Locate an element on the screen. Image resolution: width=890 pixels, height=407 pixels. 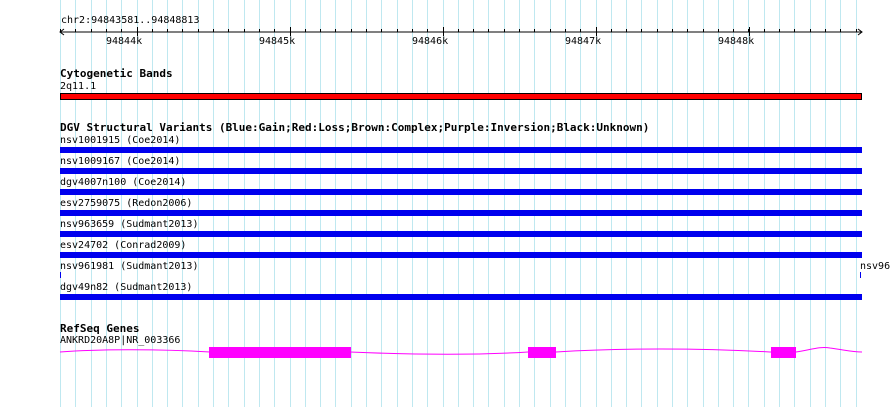
variant-label: nsv961981 (Sudmant2013) is located at coordinates (129, 266).